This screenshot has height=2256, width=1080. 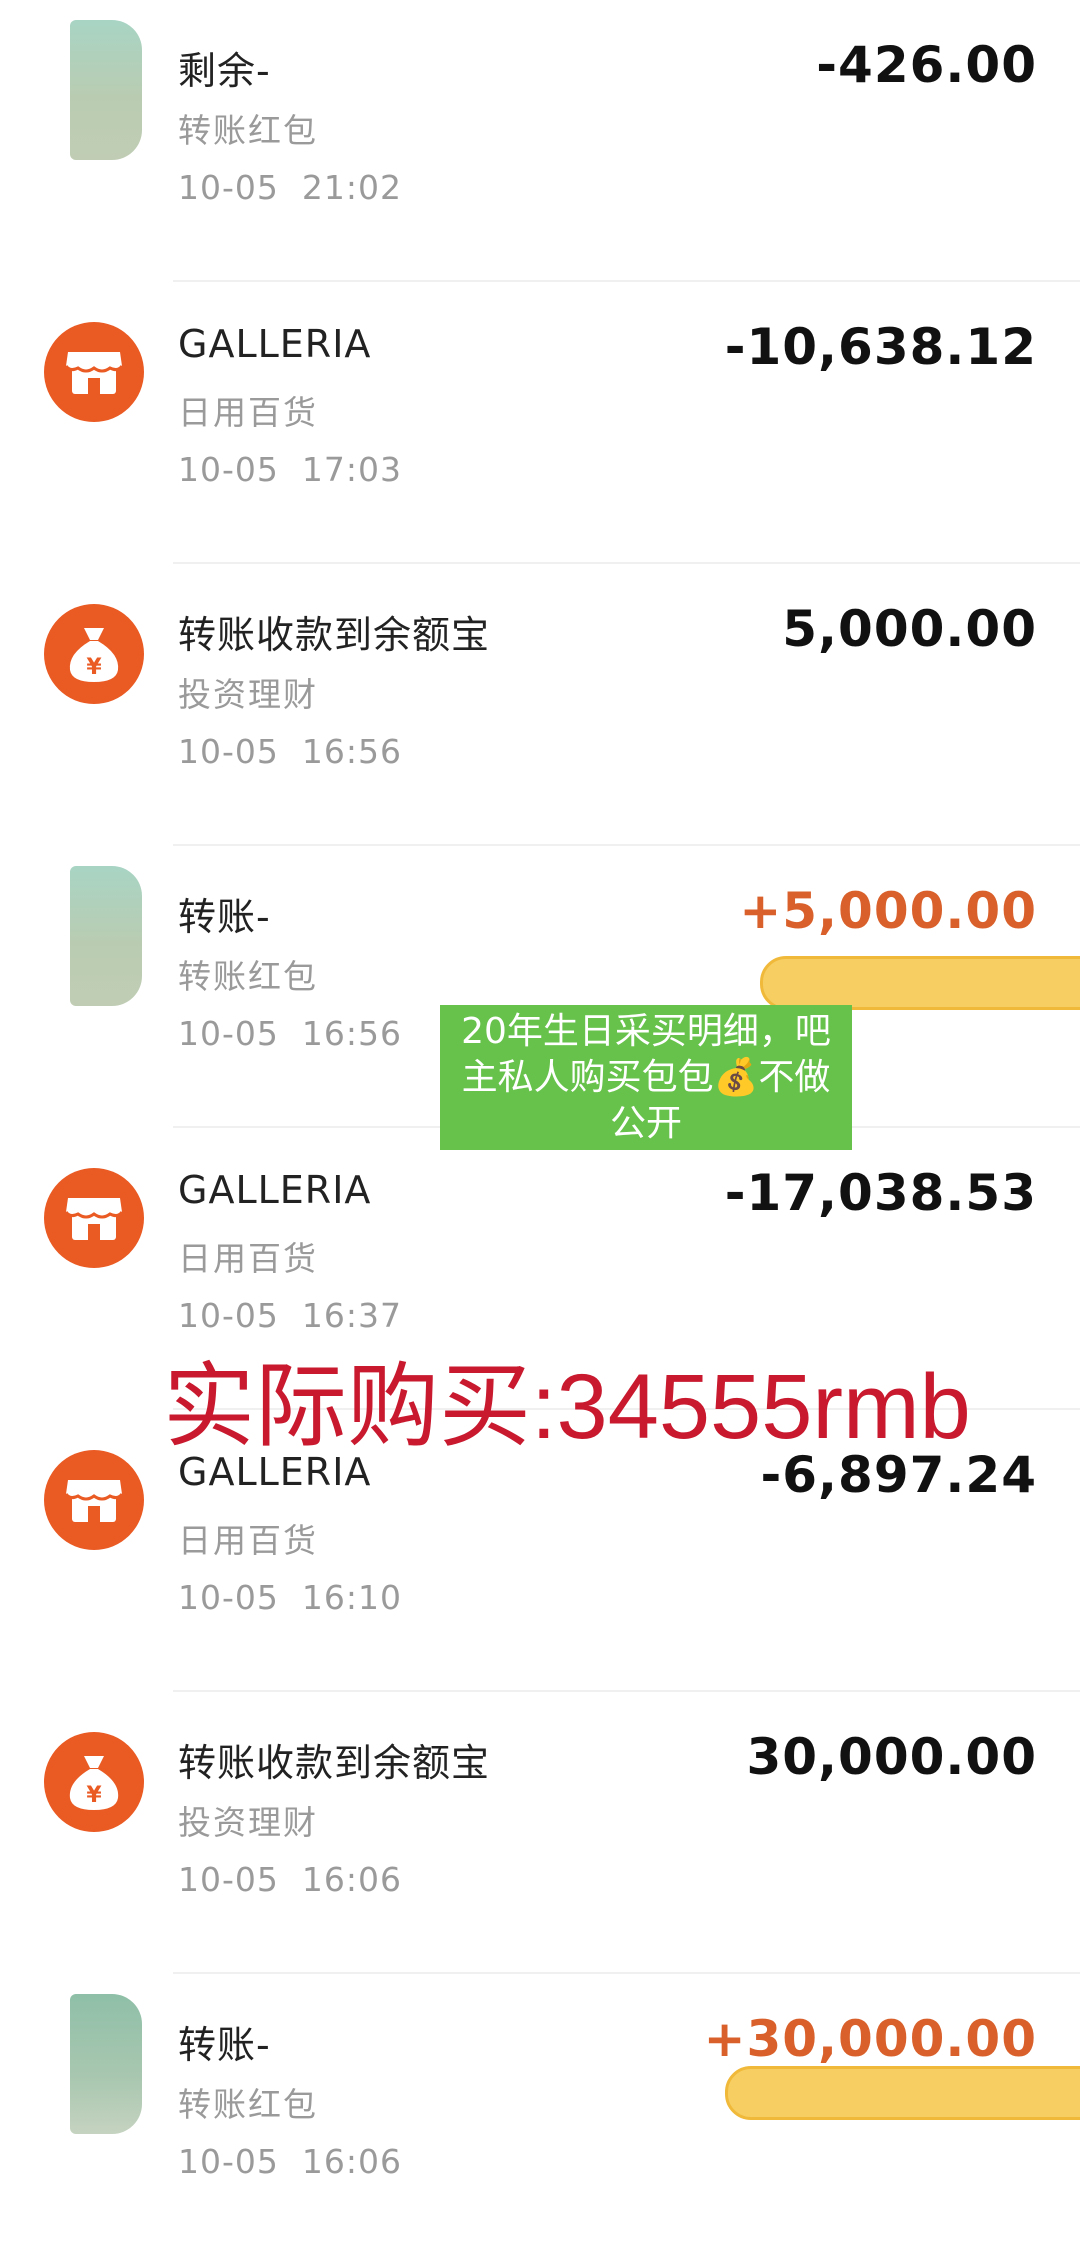 What do you see at coordinates (290, 469) in the screenshot?
I see `transaction-time: 10-05 17:03` at bounding box center [290, 469].